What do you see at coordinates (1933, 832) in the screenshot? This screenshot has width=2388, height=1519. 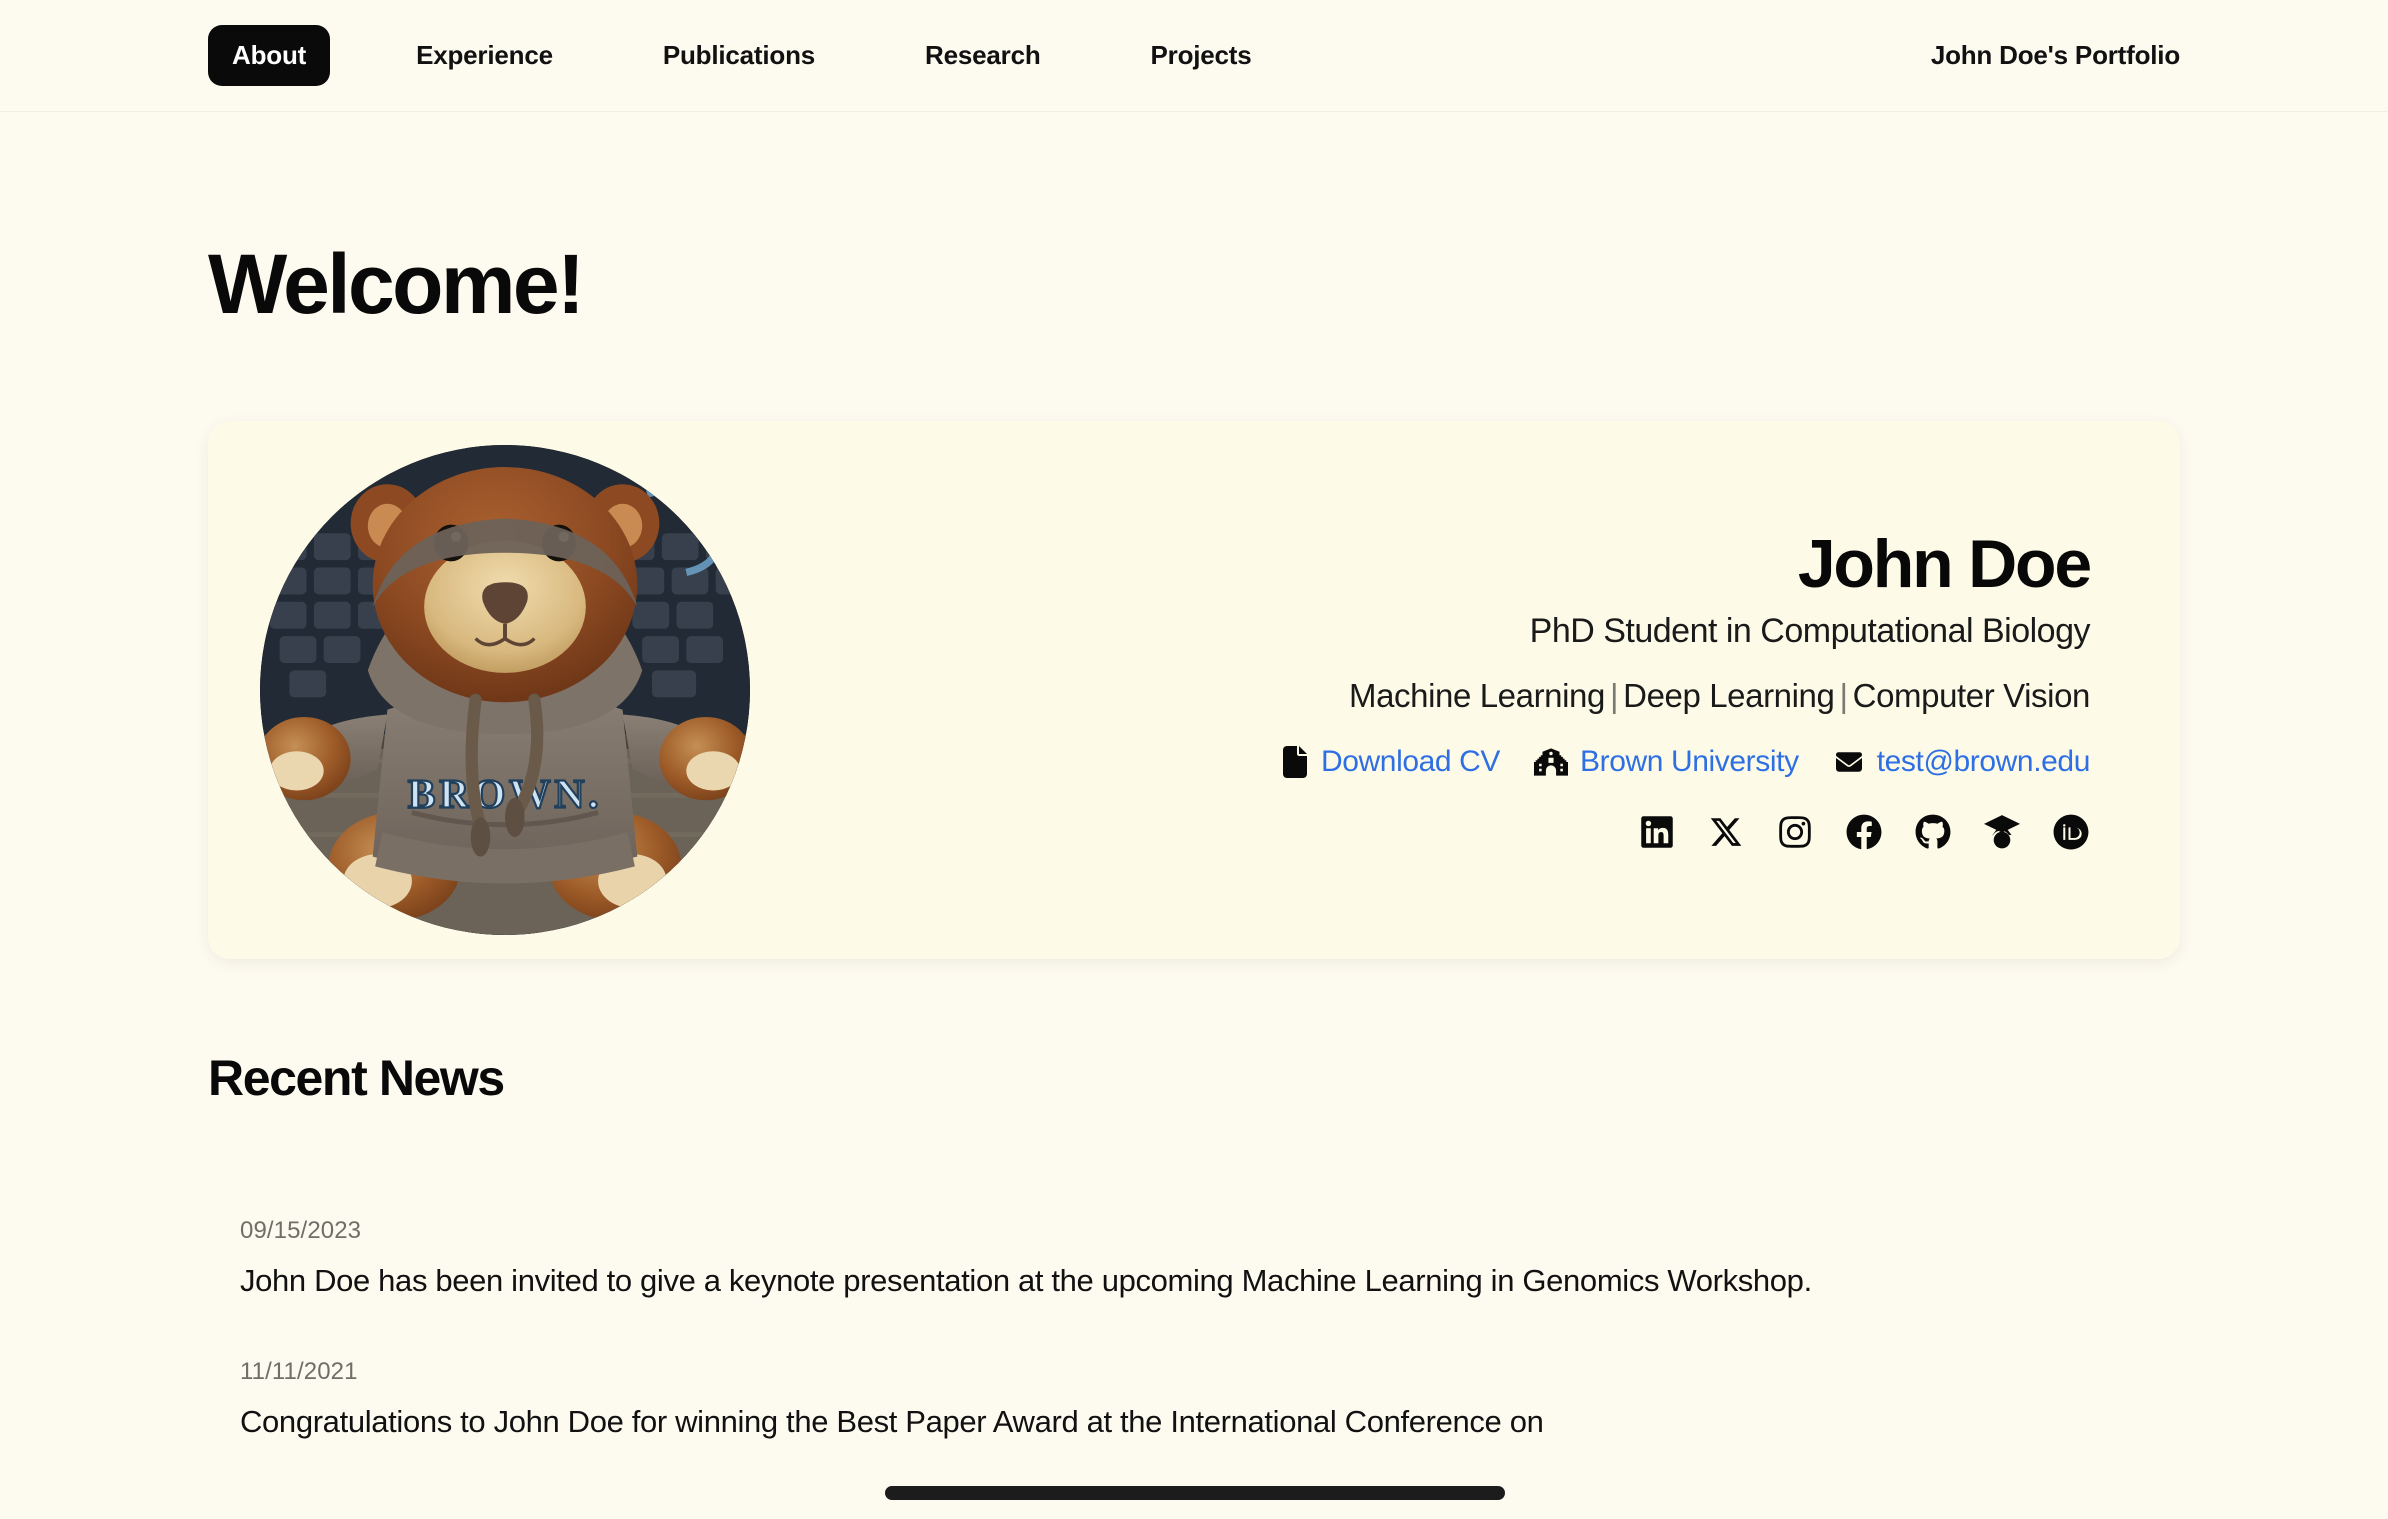 I see `github-icon` at bounding box center [1933, 832].